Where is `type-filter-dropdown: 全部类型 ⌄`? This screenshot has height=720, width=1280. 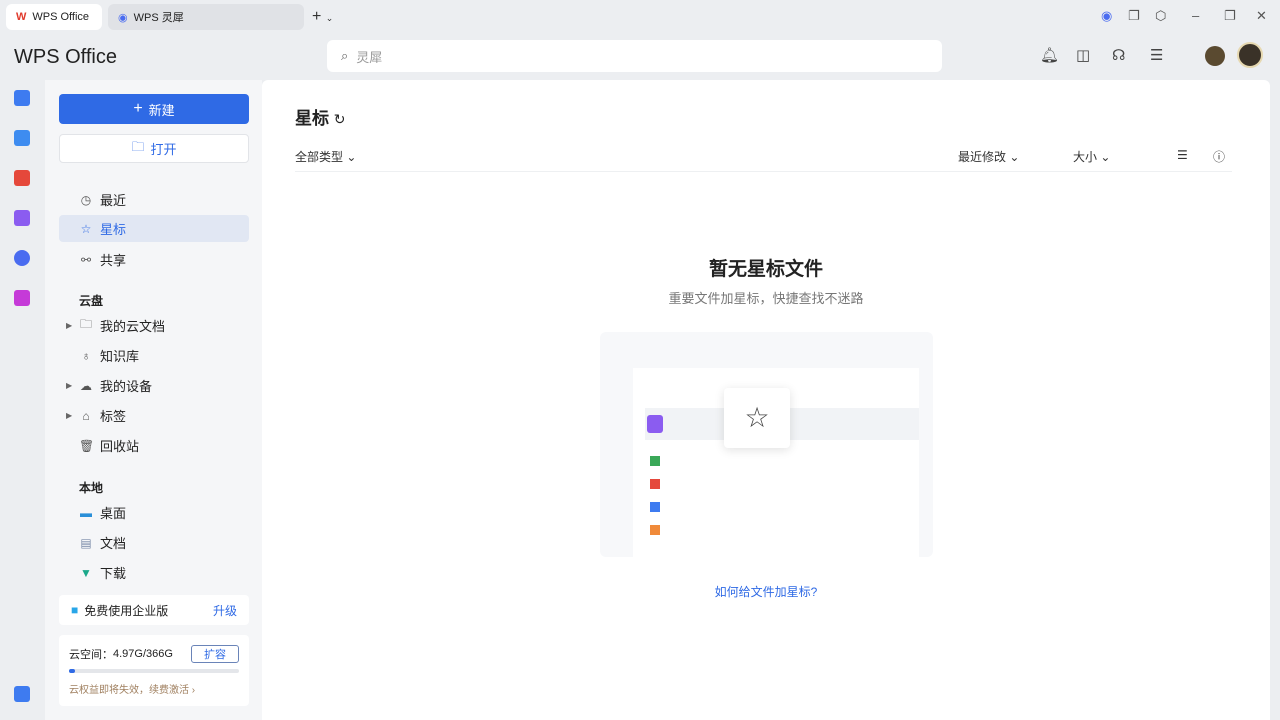 type-filter-dropdown: 全部类型 ⌄ is located at coordinates (325, 156).